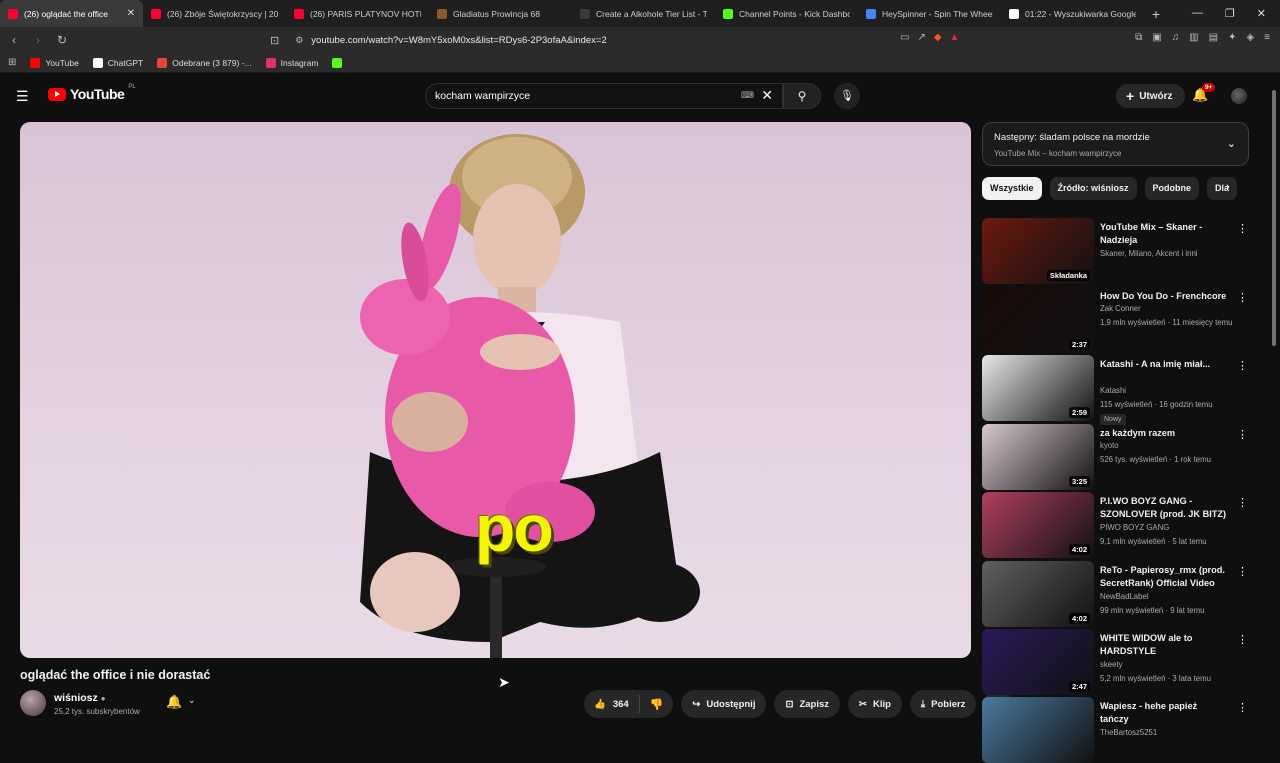 The width and height of the screenshot is (1280, 763). I want to click on dislike-button: 👎, so click(657, 704).